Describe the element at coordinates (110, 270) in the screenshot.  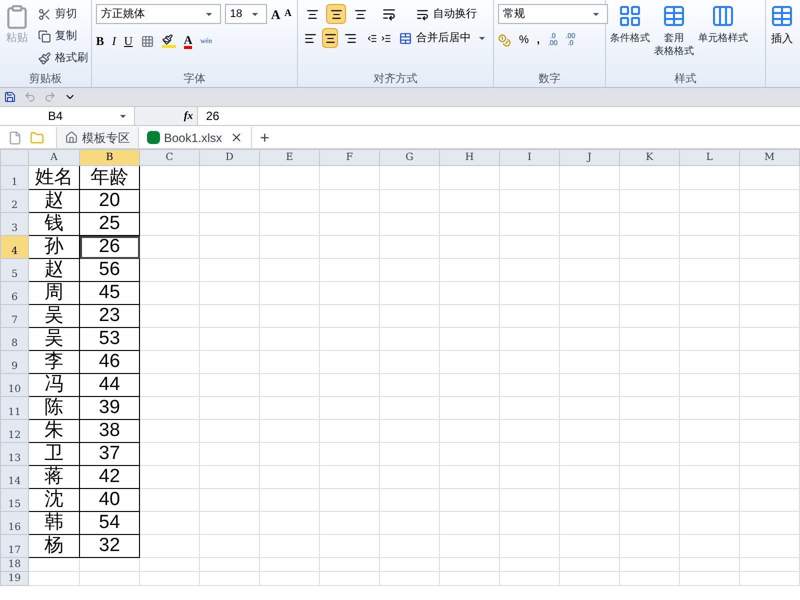
I see `table-cell: 56` at that location.